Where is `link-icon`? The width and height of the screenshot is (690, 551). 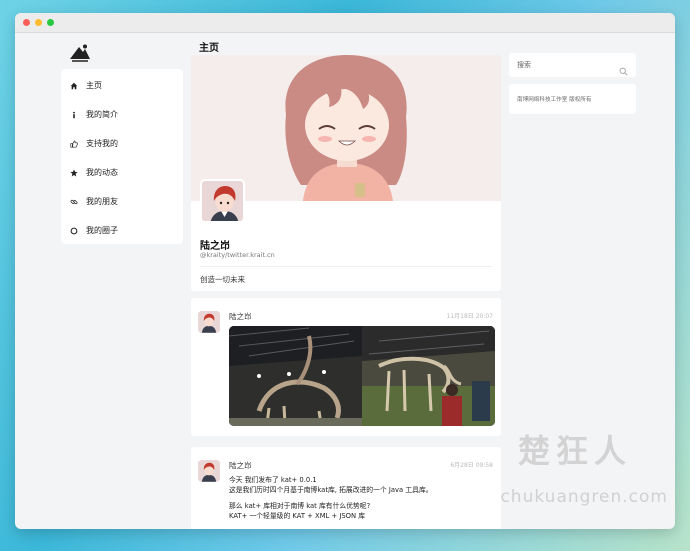 link-icon is located at coordinates (74, 202).